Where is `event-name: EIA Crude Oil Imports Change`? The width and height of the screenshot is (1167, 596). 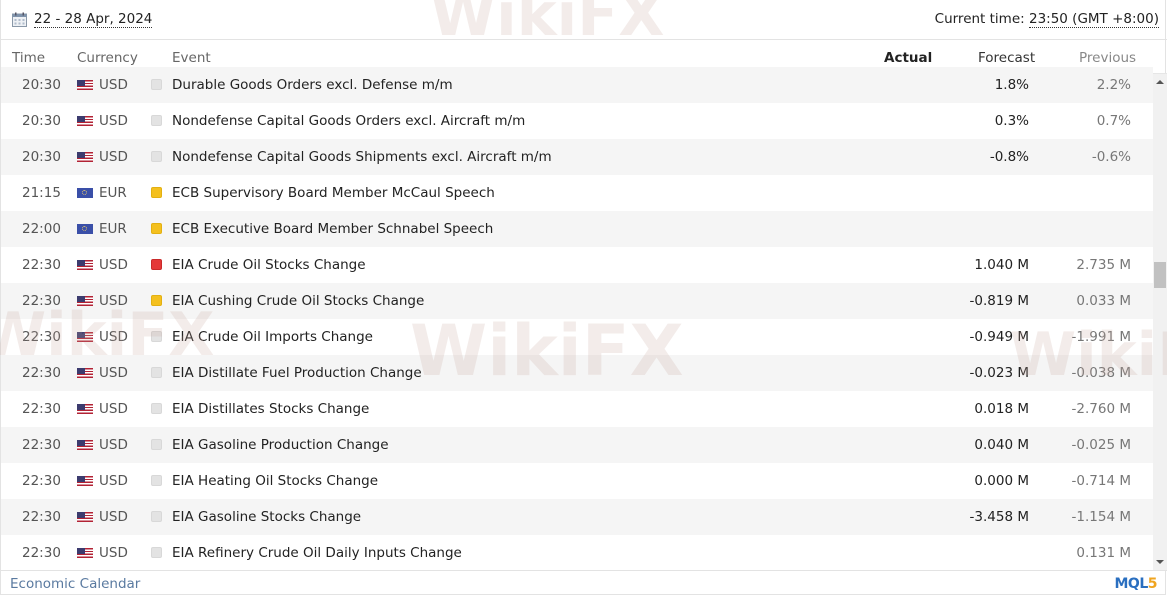 event-name: EIA Crude Oil Imports Change is located at coordinates (272, 337).